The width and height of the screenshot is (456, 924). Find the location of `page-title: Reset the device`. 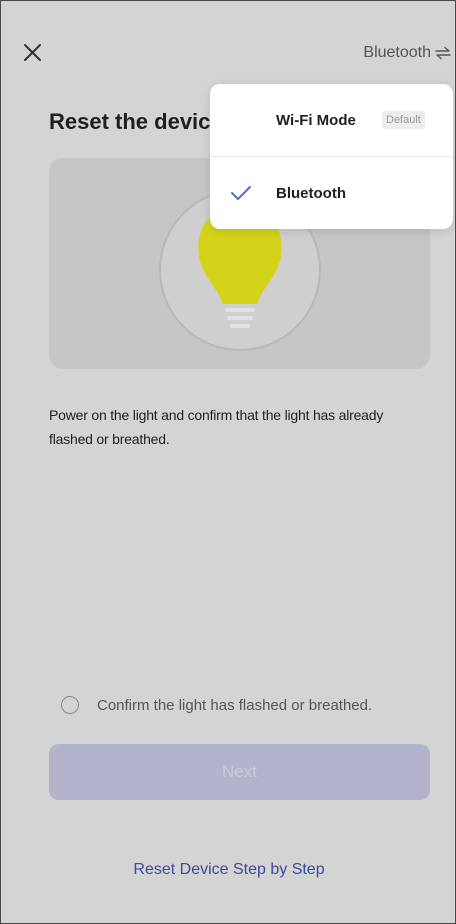

page-title: Reset the device is located at coordinates (136, 121).